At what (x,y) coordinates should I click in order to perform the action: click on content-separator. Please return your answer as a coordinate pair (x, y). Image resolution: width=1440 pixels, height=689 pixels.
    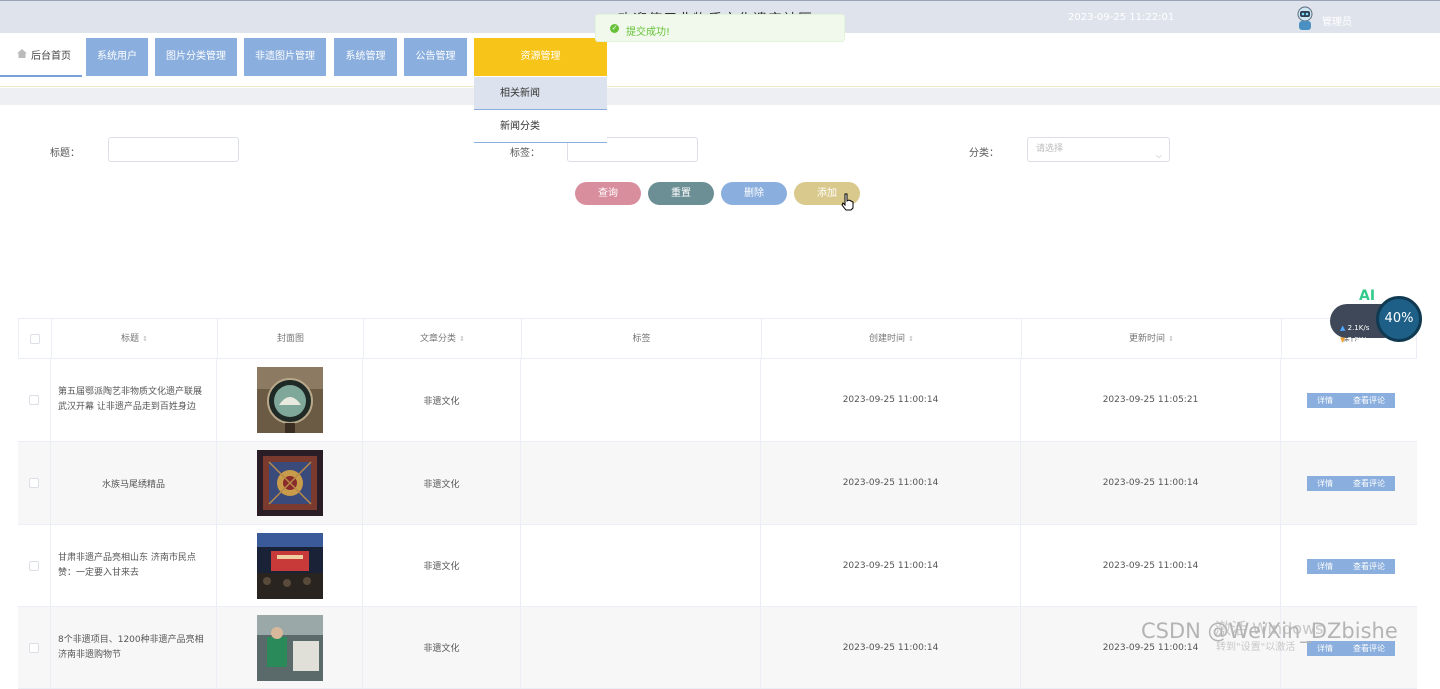
    Looking at the image, I should click on (720, 96).